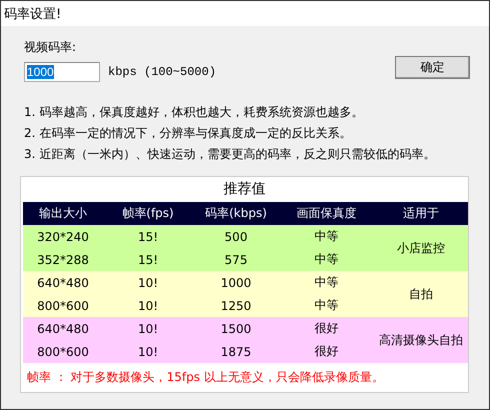  Describe the element at coordinates (421, 248) in the screenshot. I see `table-cell: 小店监控` at that location.